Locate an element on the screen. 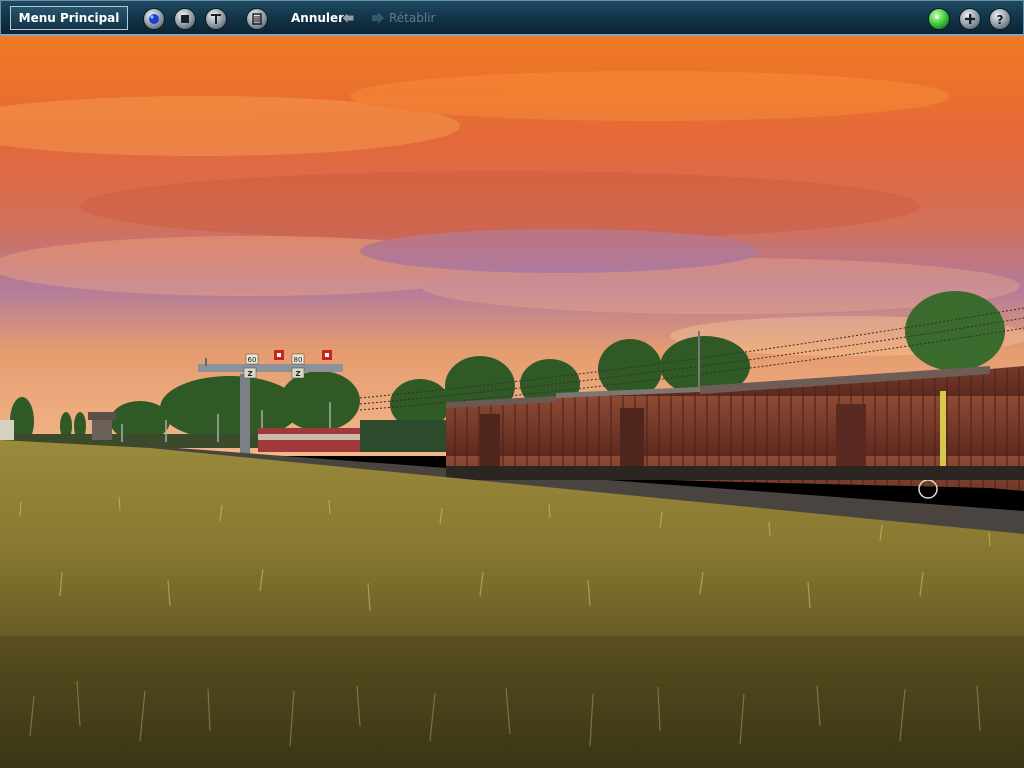  undo-arrow-icon is located at coordinates (348, 18).